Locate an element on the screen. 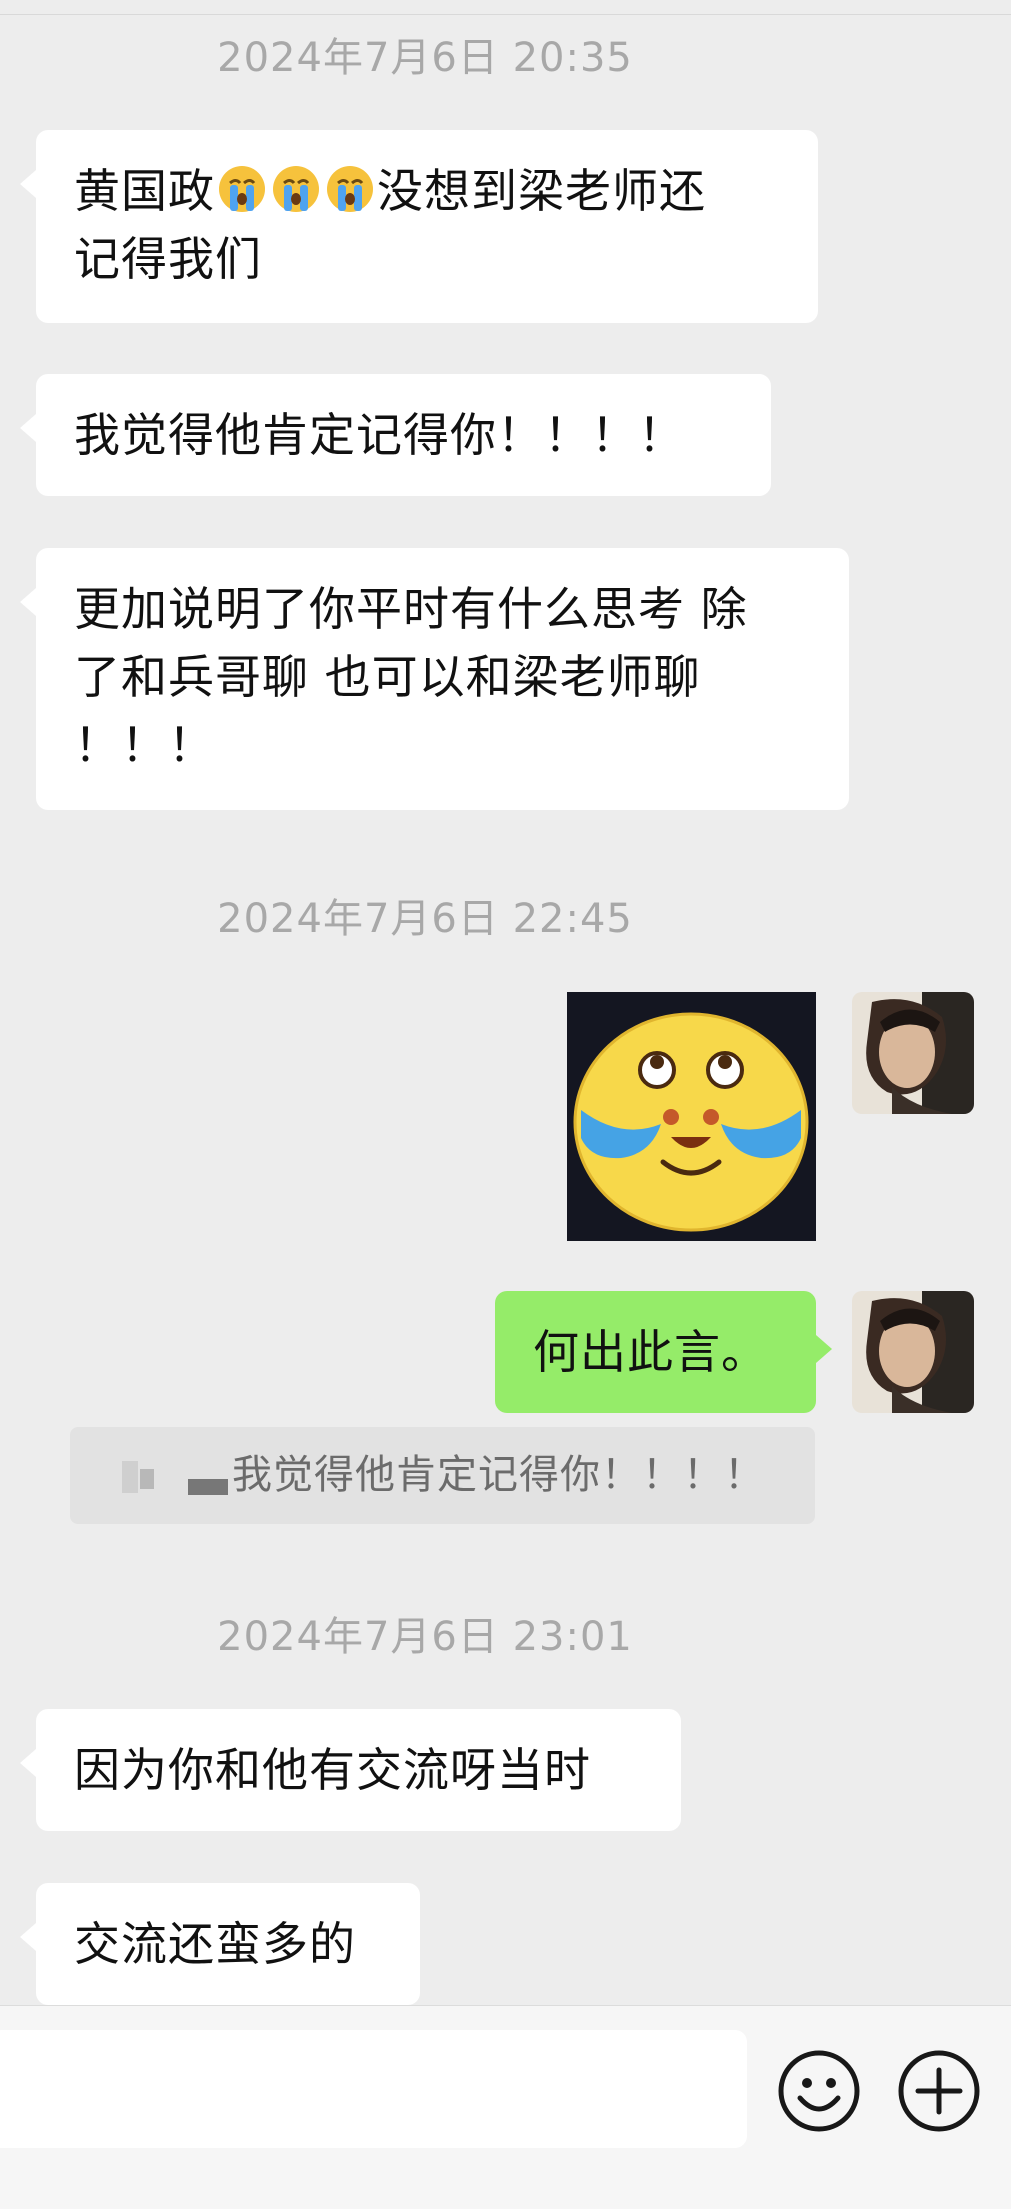 The height and width of the screenshot is (2209, 1011). quoted-message: 我觉得他肯定记得你！！！！ is located at coordinates (442, 1475).